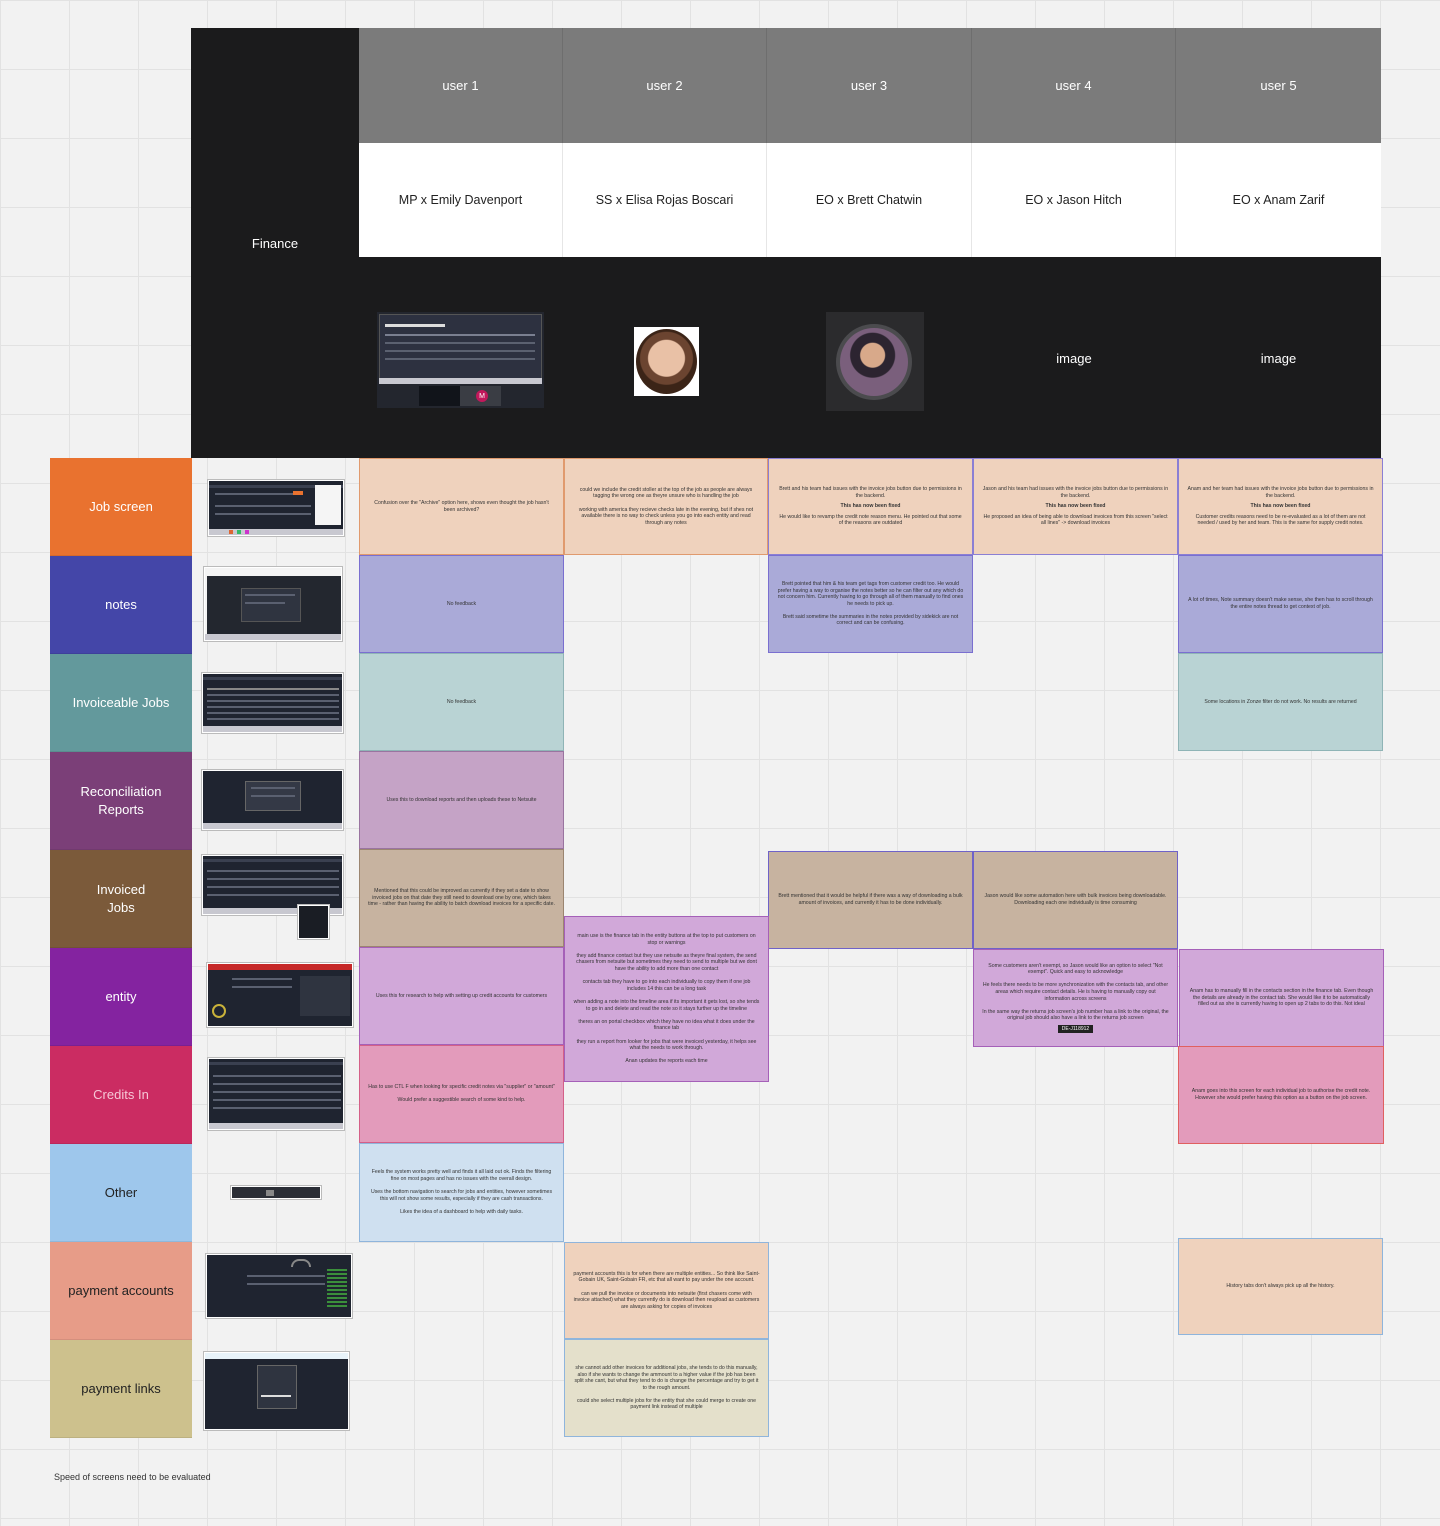 The width and height of the screenshot is (1440, 1526). Describe the element at coordinates (1278, 358) in the screenshot. I see `user-5-photo-placeholder: image` at that location.